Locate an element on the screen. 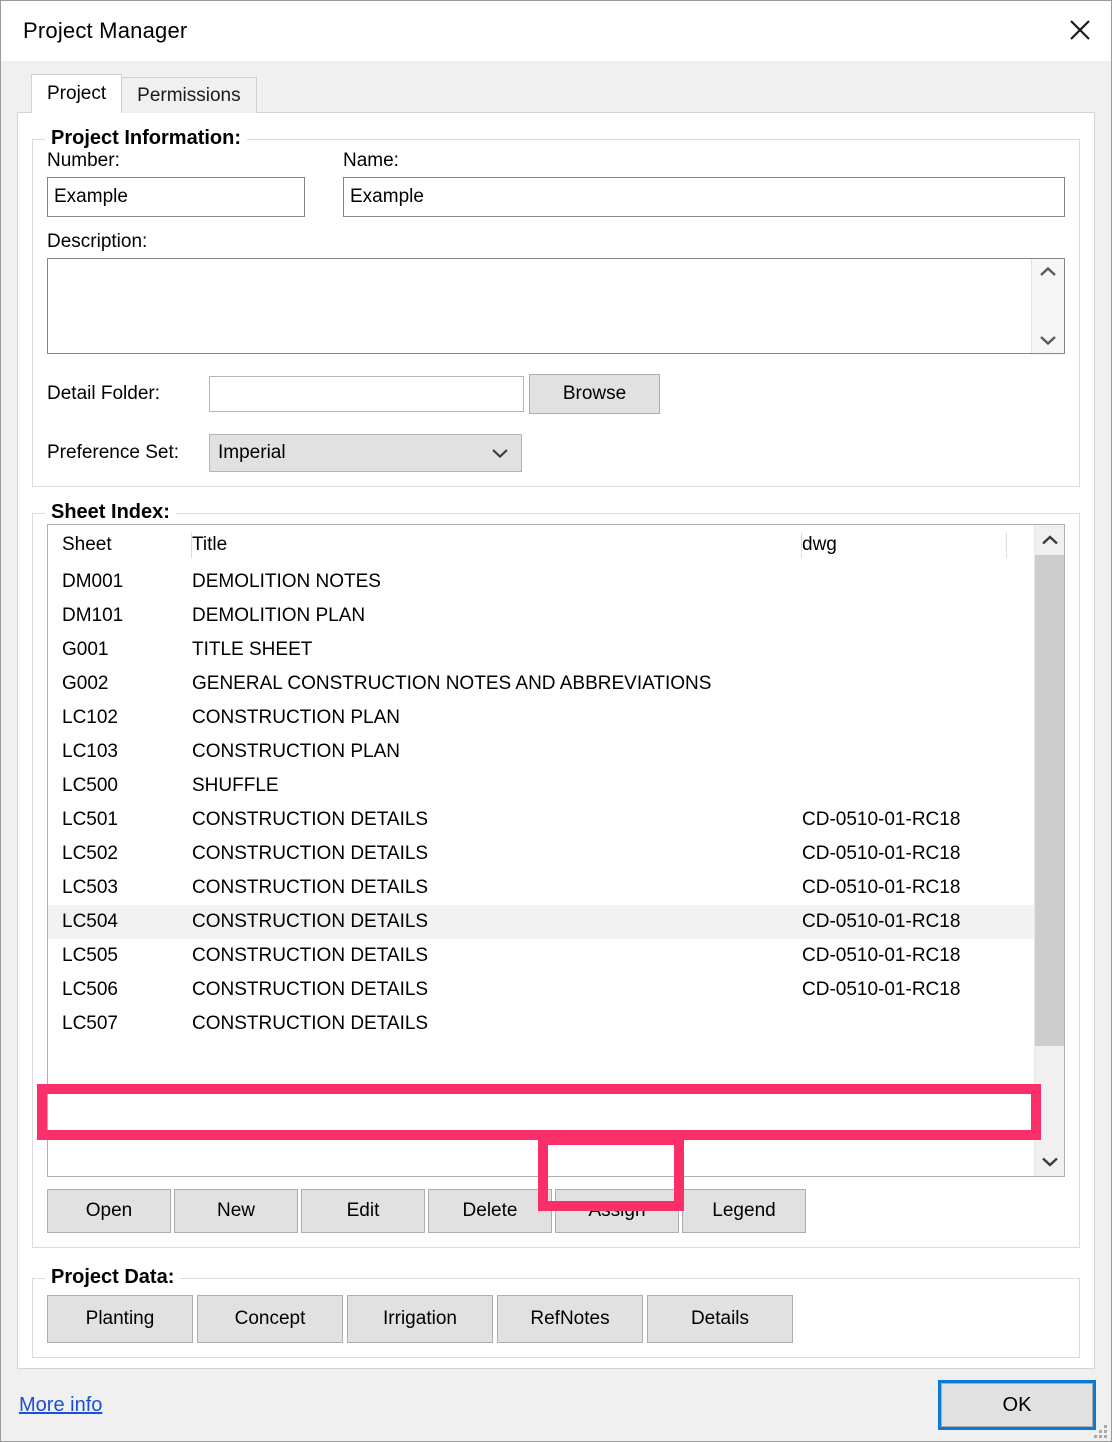 The image size is (1112, 1442). cell-sheet: LC503 is located at coordinates (90, 887).